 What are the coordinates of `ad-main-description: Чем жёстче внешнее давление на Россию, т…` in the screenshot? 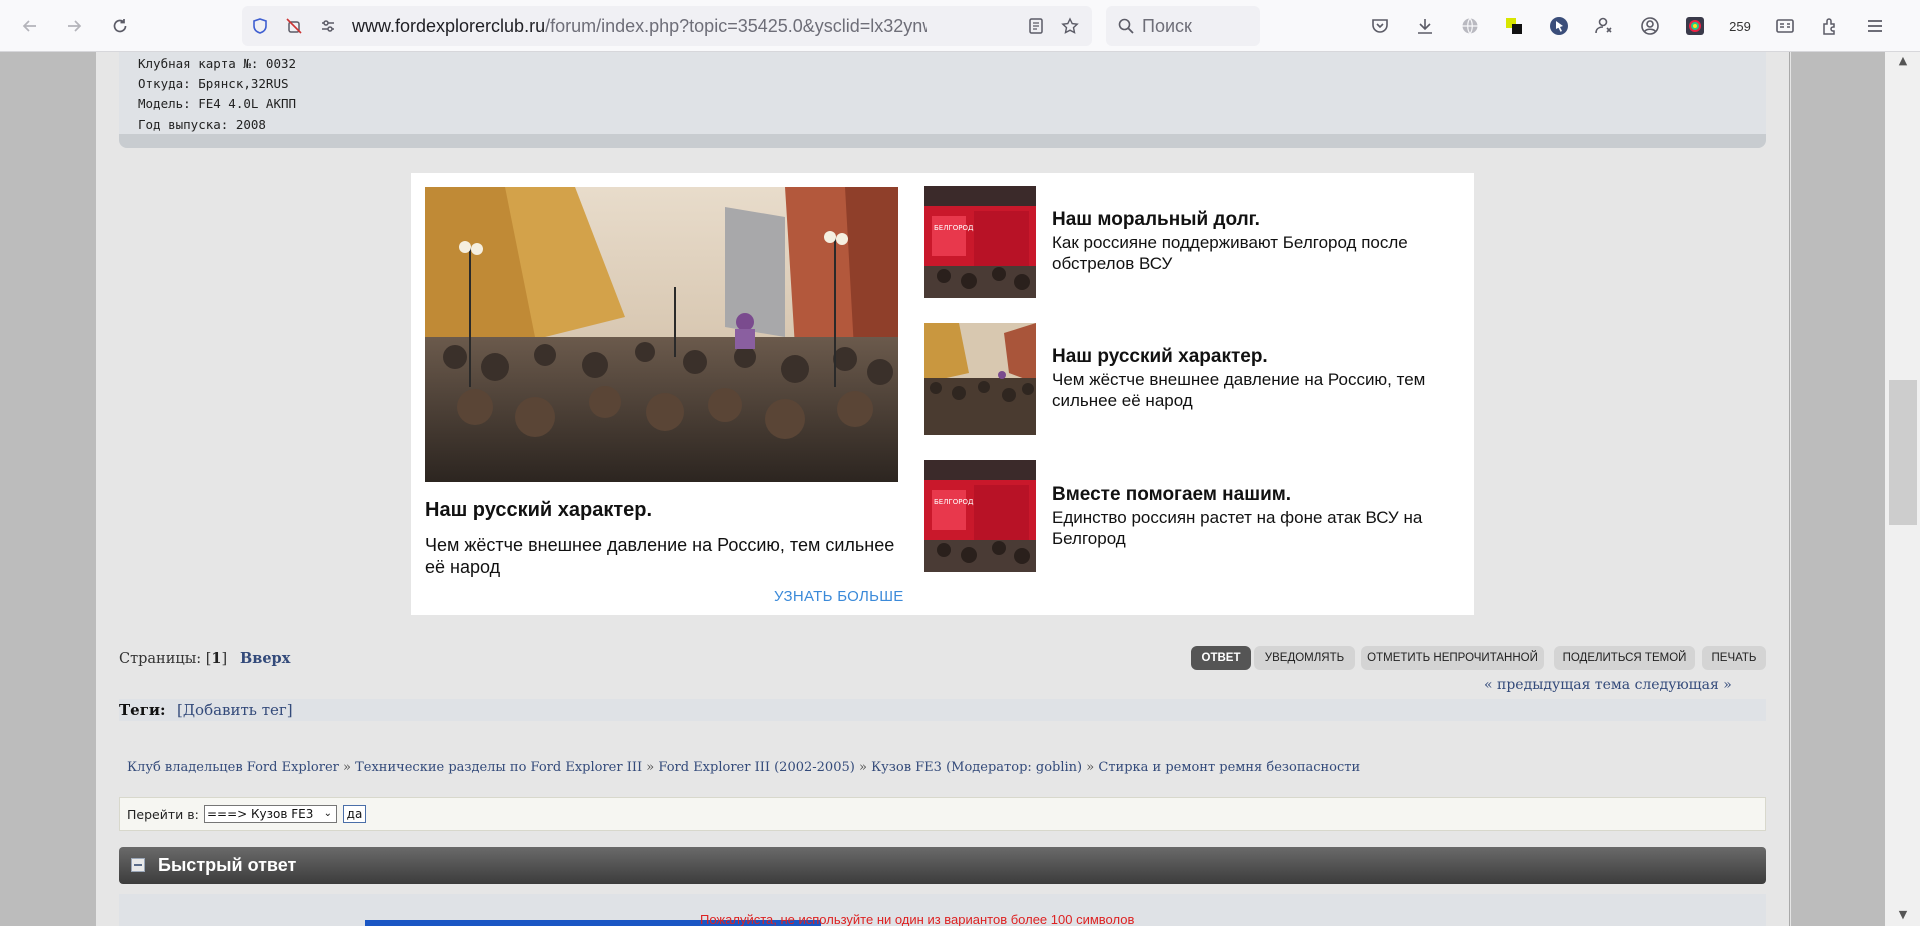 It's located at (660, 556).